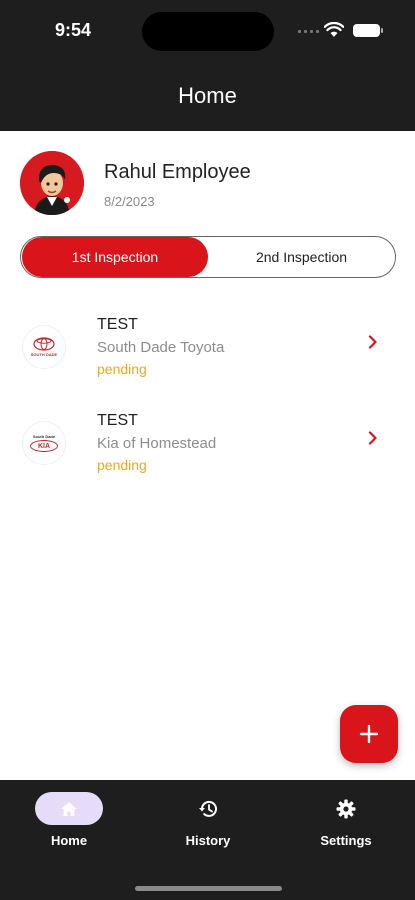  What do you see at coordinates (129, 201) in the screenshot?
I see `profile-date: 8/2/2023` at bounding box center [129, 201].